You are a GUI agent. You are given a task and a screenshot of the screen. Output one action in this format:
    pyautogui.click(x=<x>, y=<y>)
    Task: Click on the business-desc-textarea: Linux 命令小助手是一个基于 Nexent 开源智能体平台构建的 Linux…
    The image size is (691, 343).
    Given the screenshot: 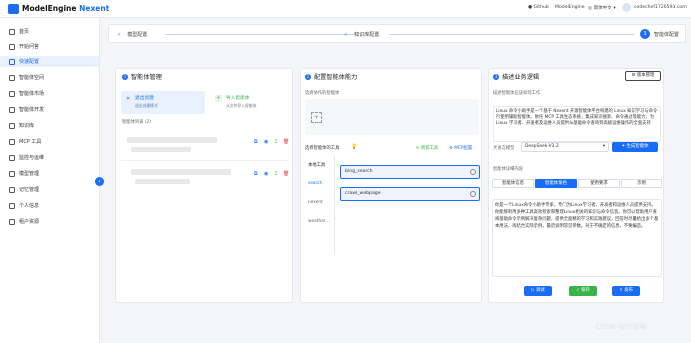 What is the action you would take?
    pyautogui.click(x=577, y=124)
    